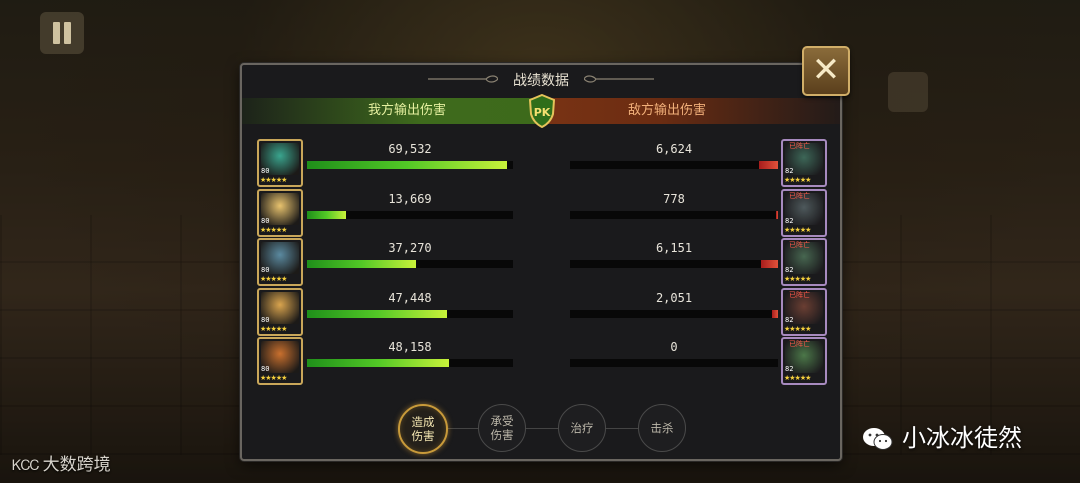 The height and width of the screenshot is (483, 1080). I want to click on close-icon: ✕, so click(826, 70).